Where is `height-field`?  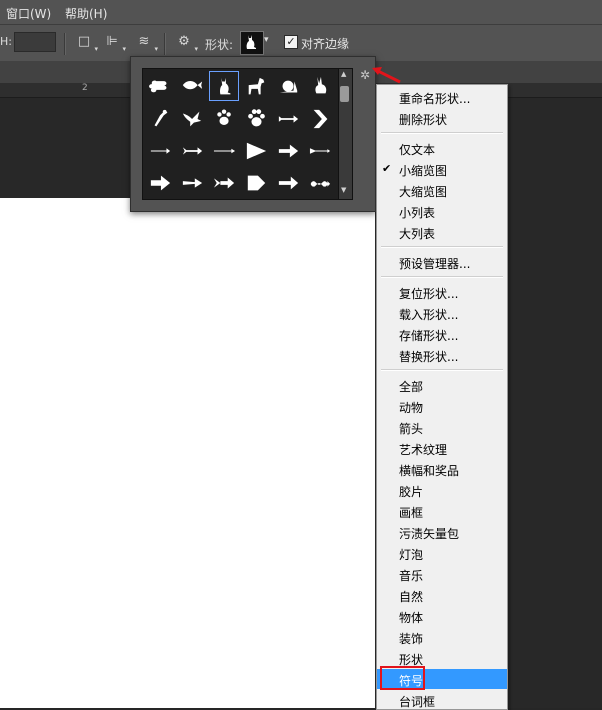 height-field is located at coordinates (35, 42).